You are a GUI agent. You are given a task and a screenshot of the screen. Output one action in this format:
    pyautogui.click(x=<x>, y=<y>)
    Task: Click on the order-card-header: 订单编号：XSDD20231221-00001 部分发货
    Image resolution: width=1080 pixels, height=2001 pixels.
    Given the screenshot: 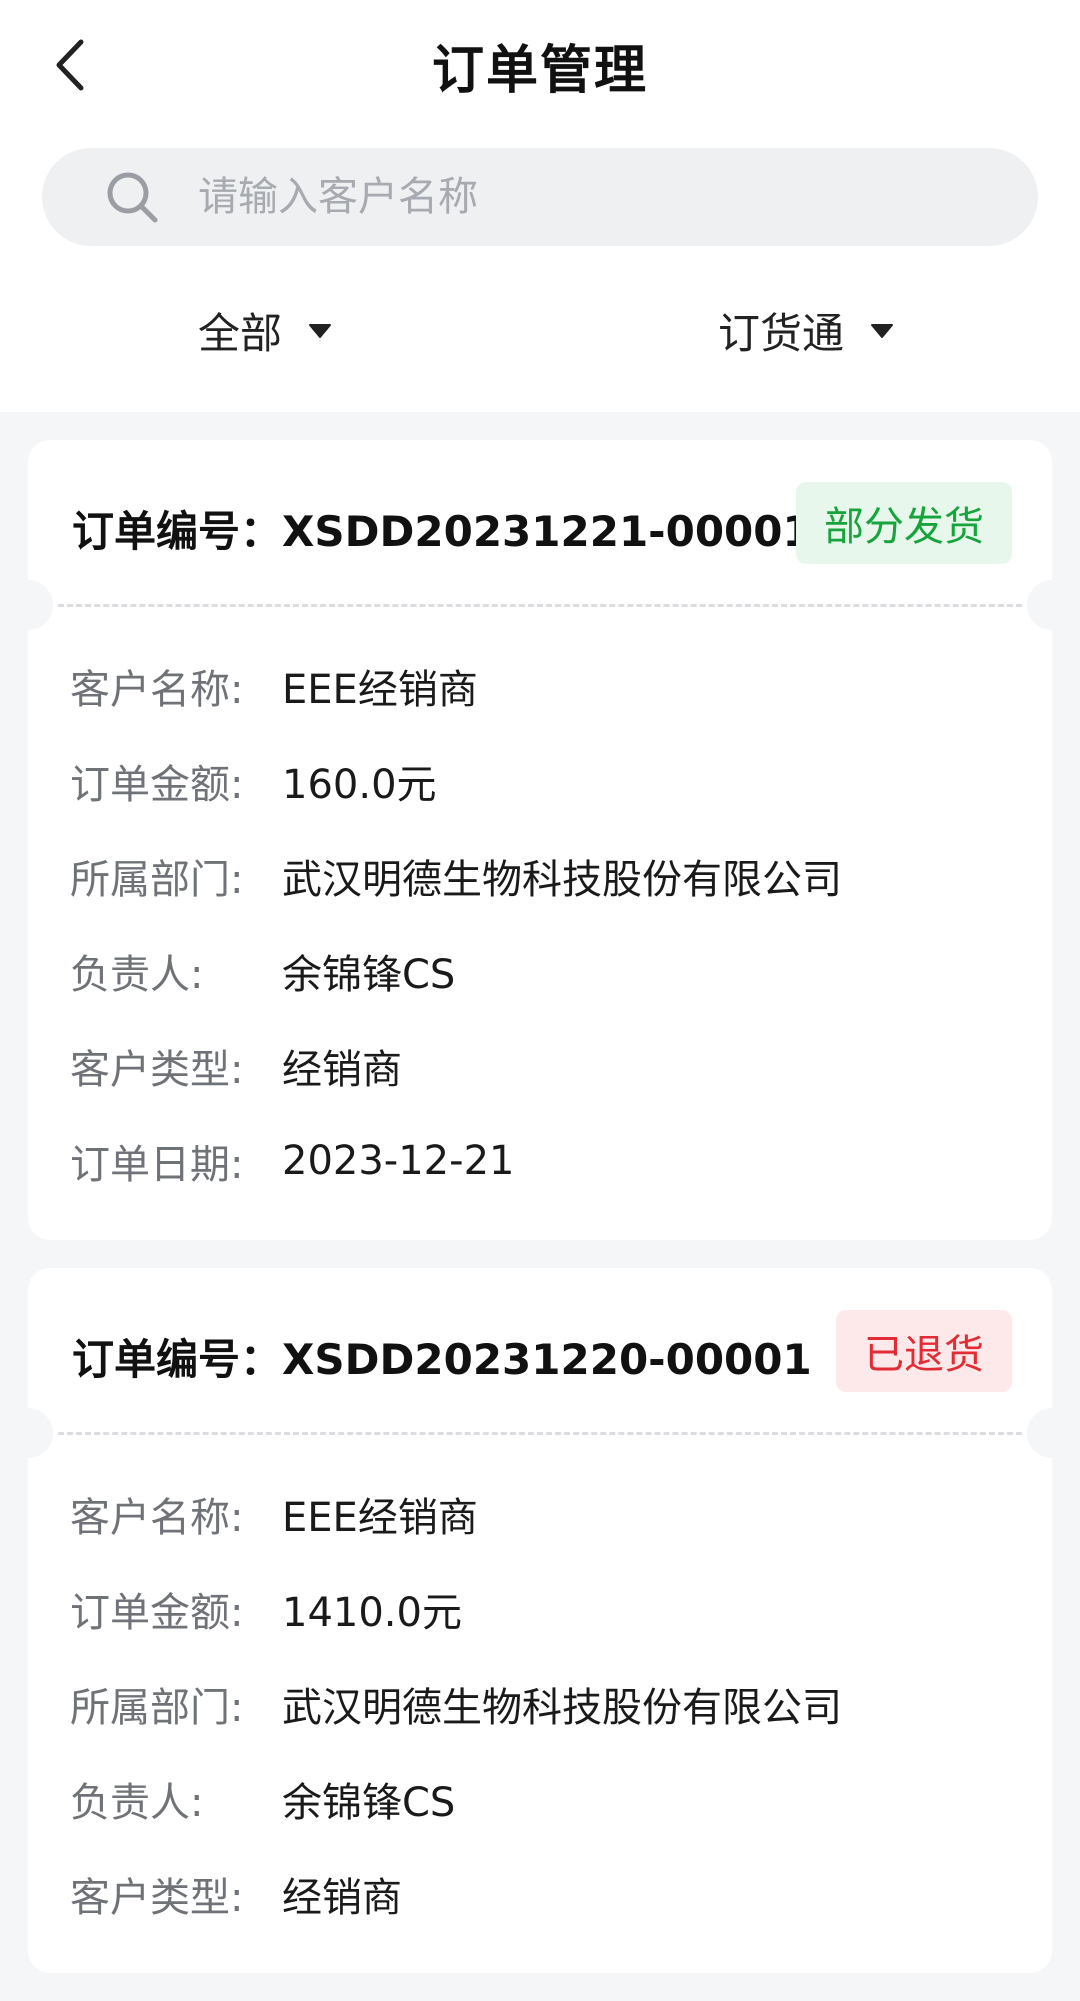 What is the action you would take?
    pyautogui.click(x=540, y=522)
    